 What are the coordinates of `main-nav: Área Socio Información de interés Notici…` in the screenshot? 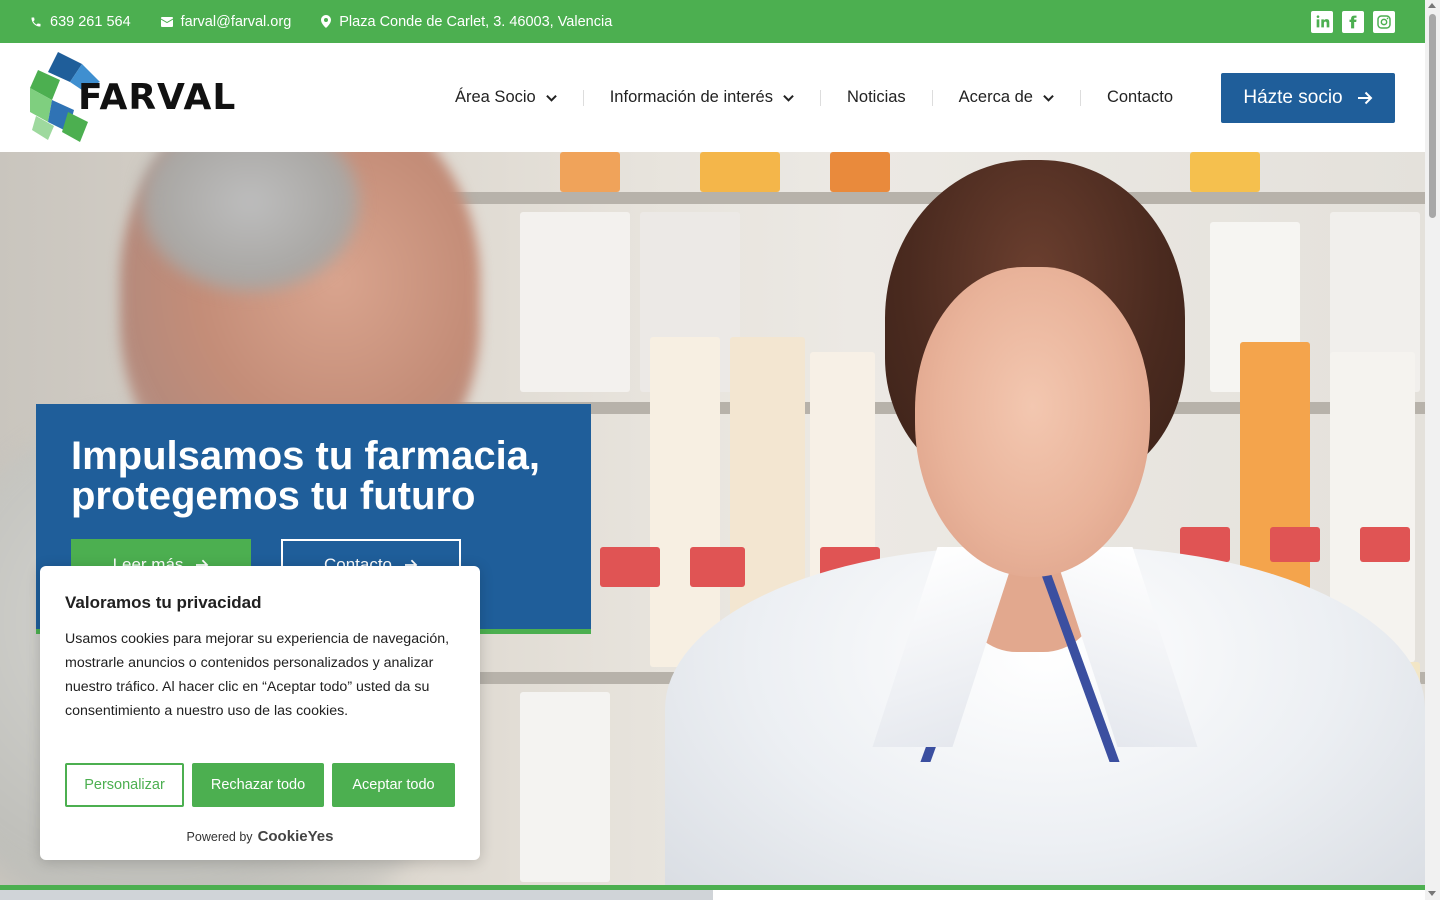 It's located at (814, 97).